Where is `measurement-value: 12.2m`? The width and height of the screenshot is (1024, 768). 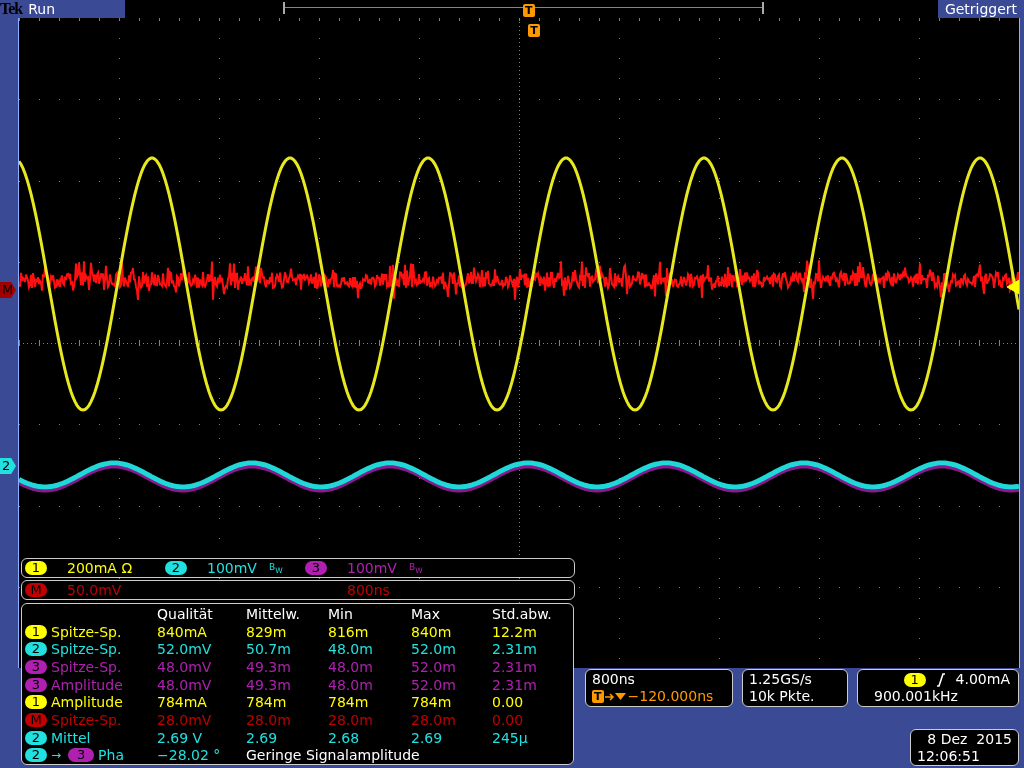 measurement-value: 12.2m is located at coordinates (515, 631).